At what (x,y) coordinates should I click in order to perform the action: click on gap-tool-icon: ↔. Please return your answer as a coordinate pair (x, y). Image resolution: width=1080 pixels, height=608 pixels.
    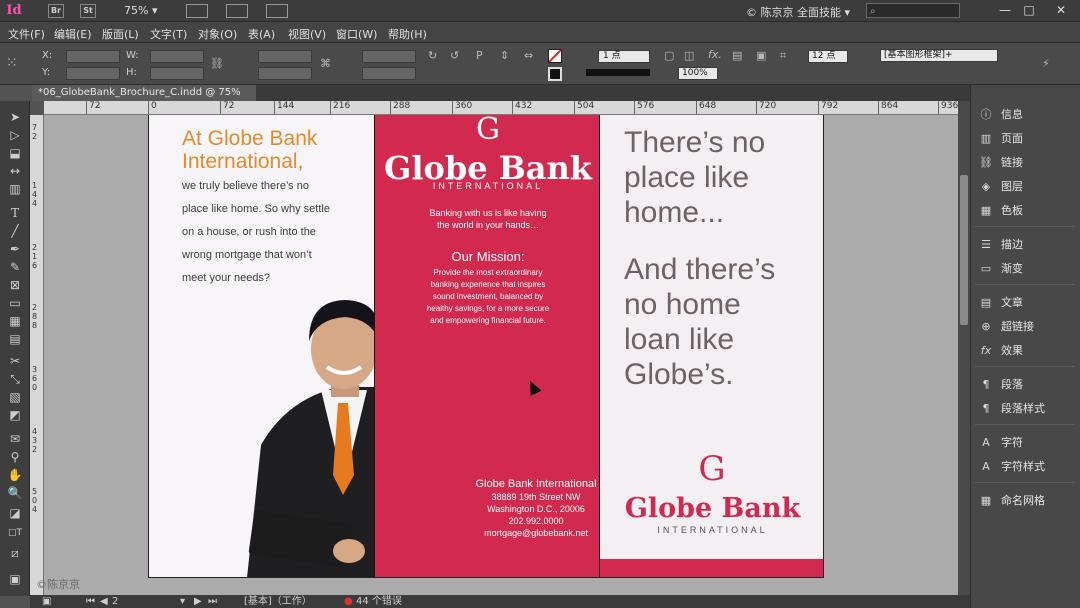
    Looking at the image, I should click on (15, 171).